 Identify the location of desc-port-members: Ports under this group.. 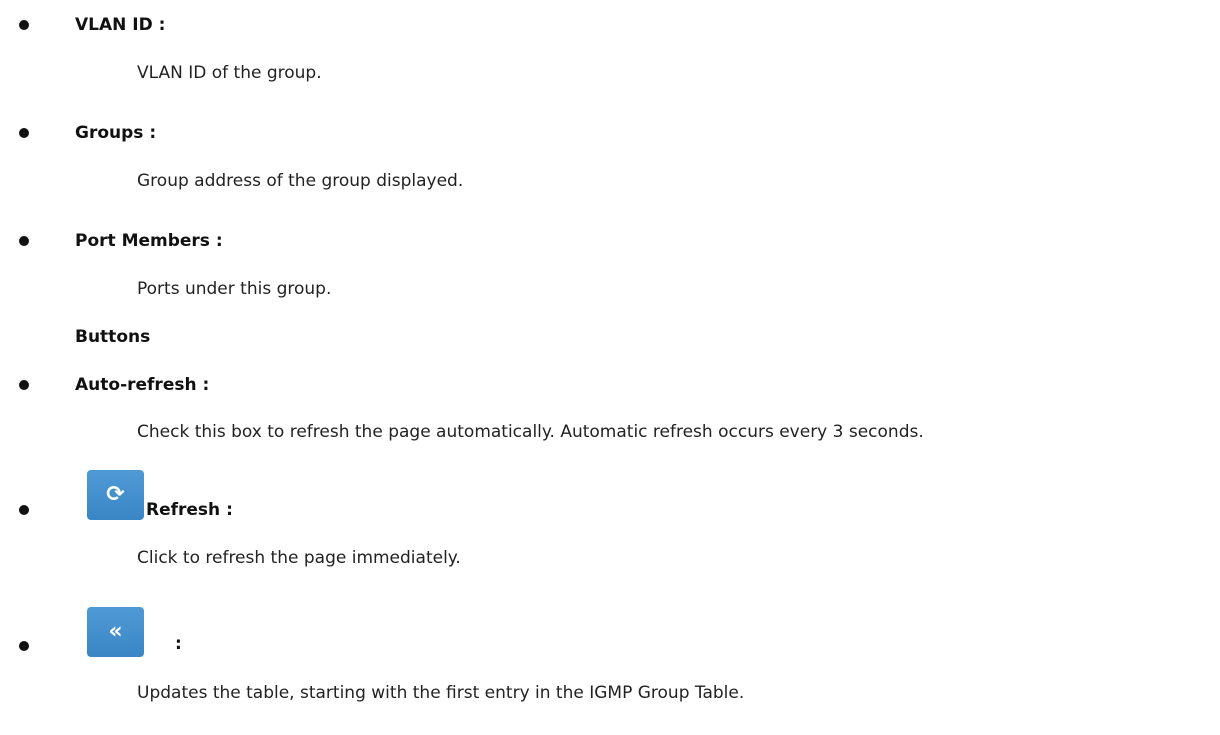
(234, 289).